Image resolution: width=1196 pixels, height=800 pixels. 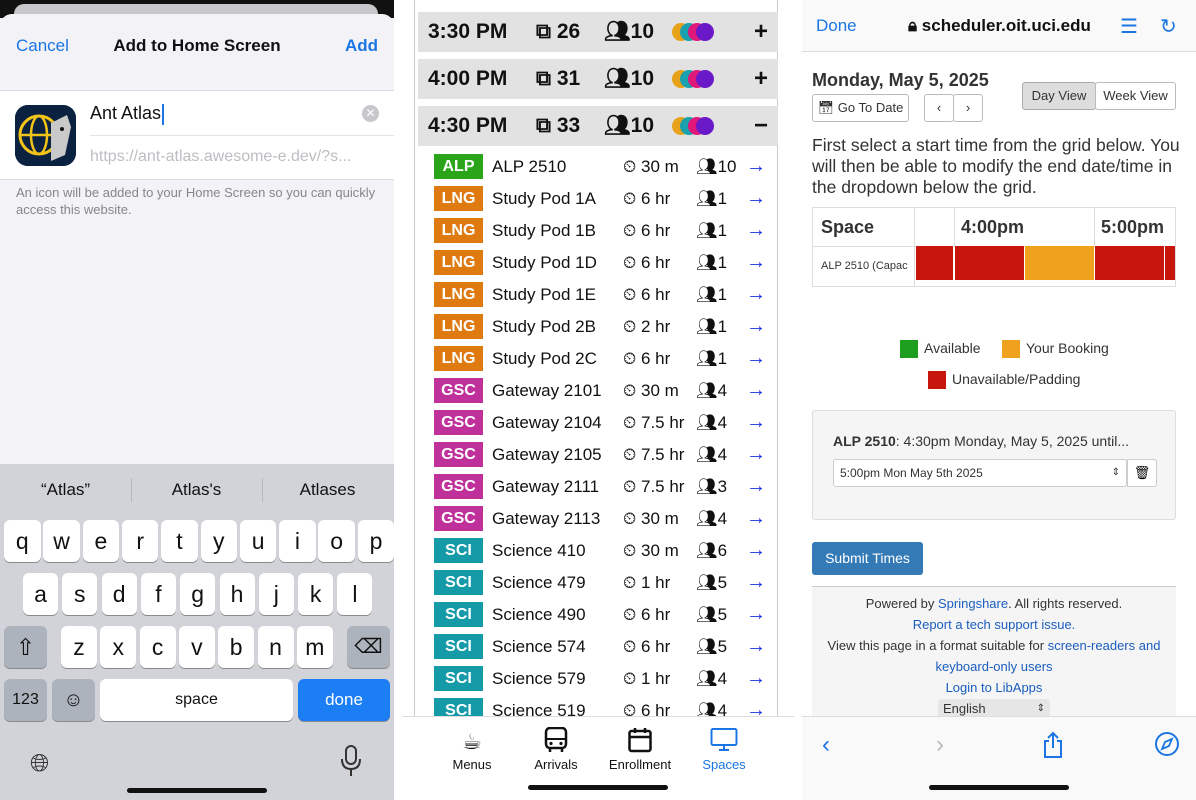 I want to click on microphone-icon, so click(x=351, y=761).